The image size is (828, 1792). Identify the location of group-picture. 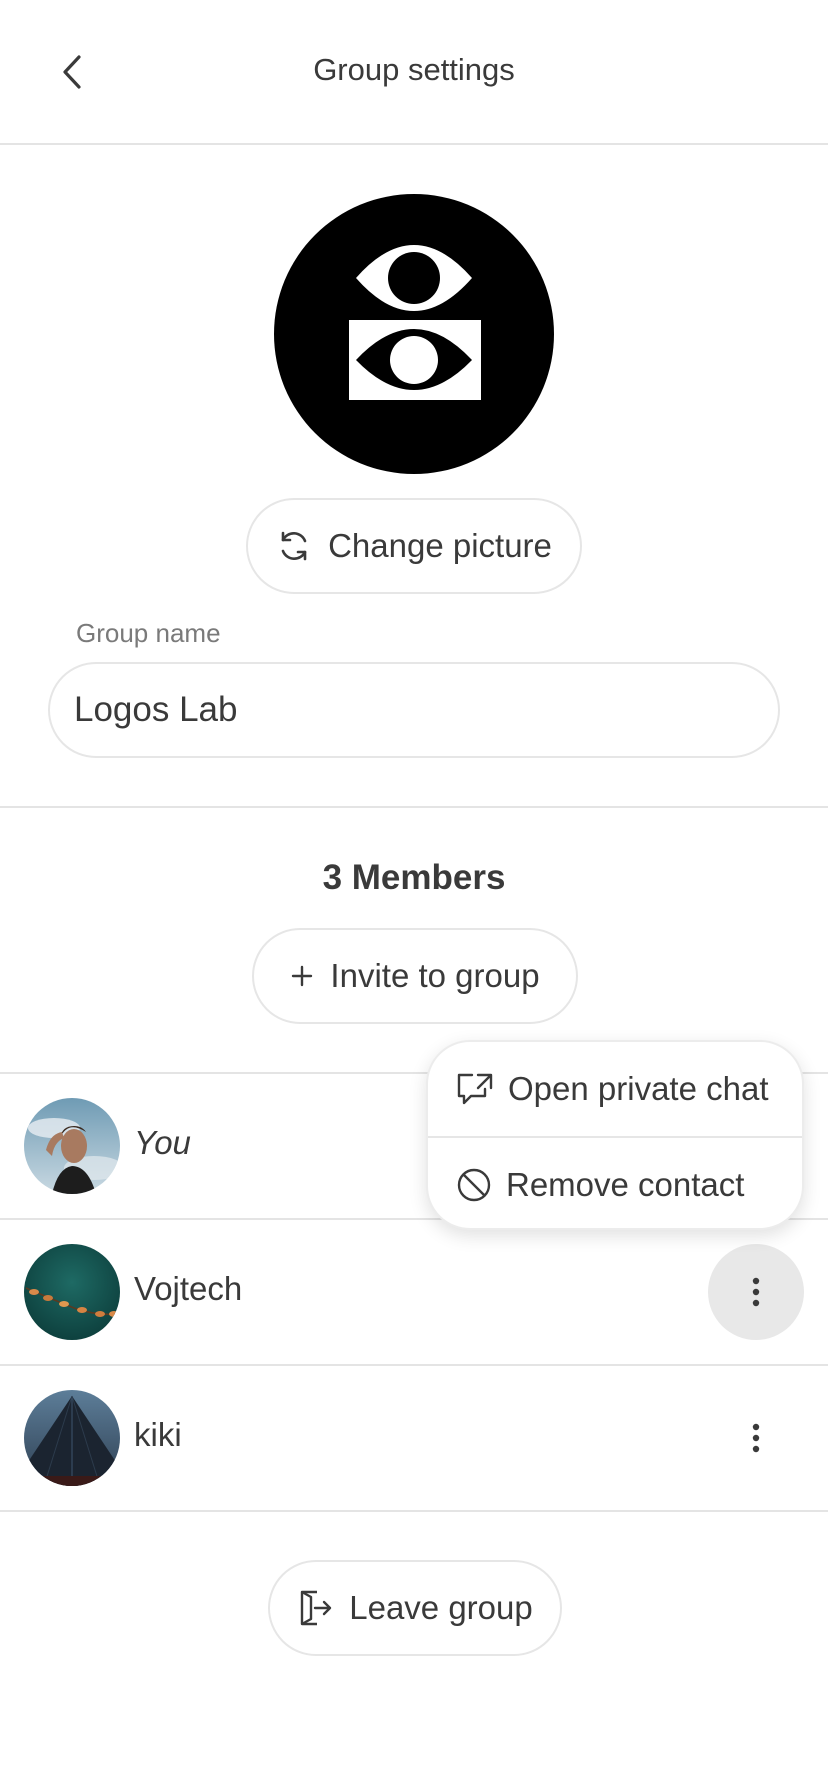
(414, 334).